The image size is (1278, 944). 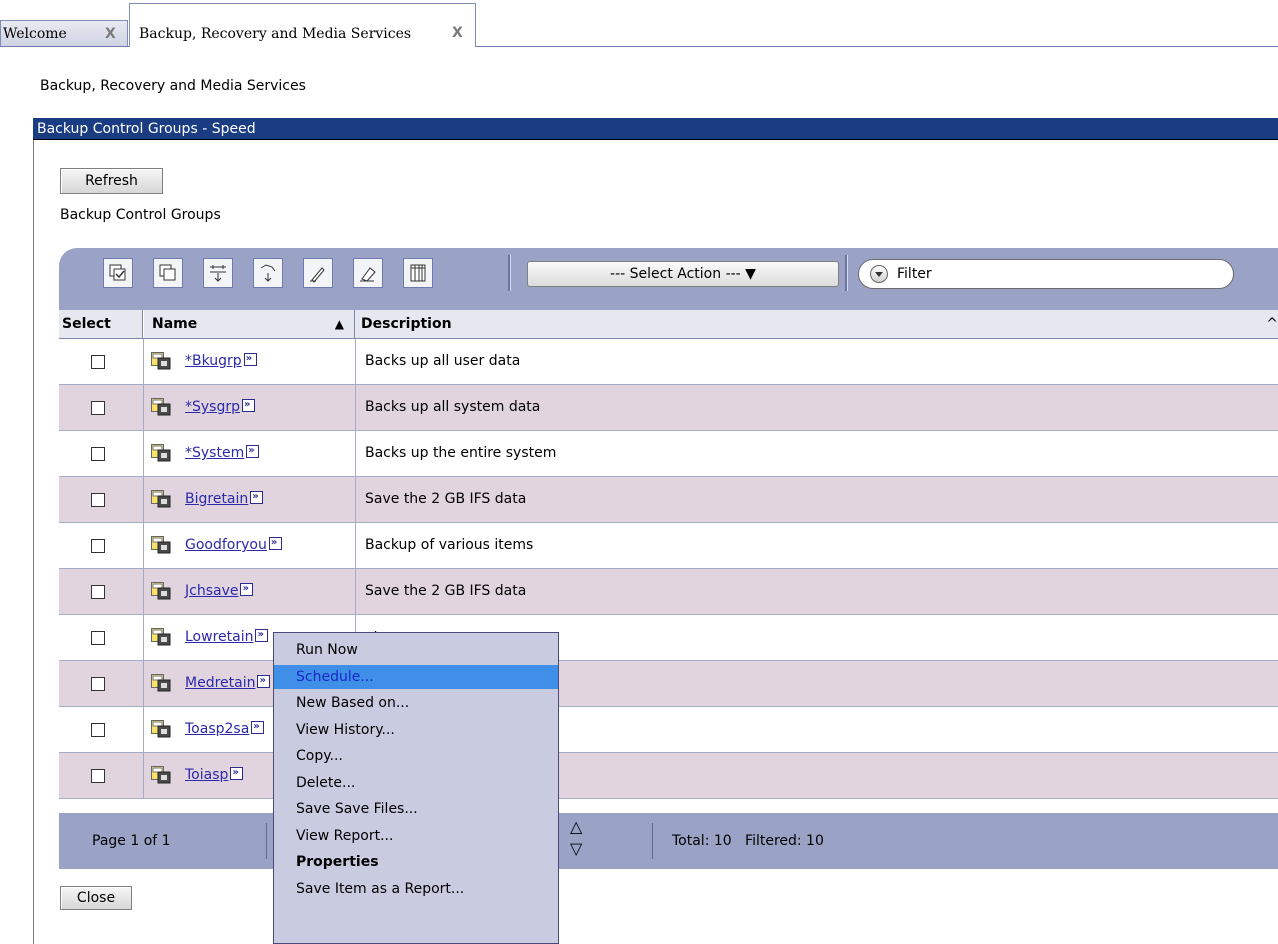 I want to click on filter-dropdown-icon, so click(x=879, y=274).